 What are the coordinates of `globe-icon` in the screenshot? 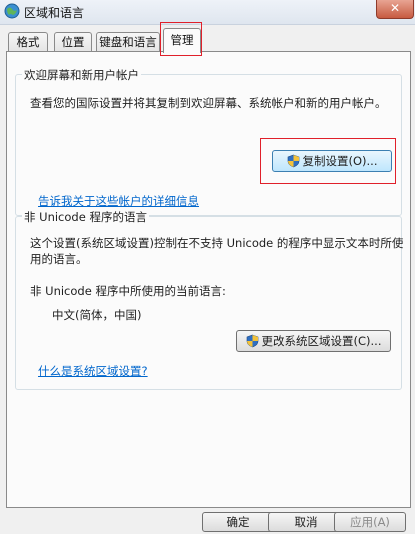 It's located at (12, 11).